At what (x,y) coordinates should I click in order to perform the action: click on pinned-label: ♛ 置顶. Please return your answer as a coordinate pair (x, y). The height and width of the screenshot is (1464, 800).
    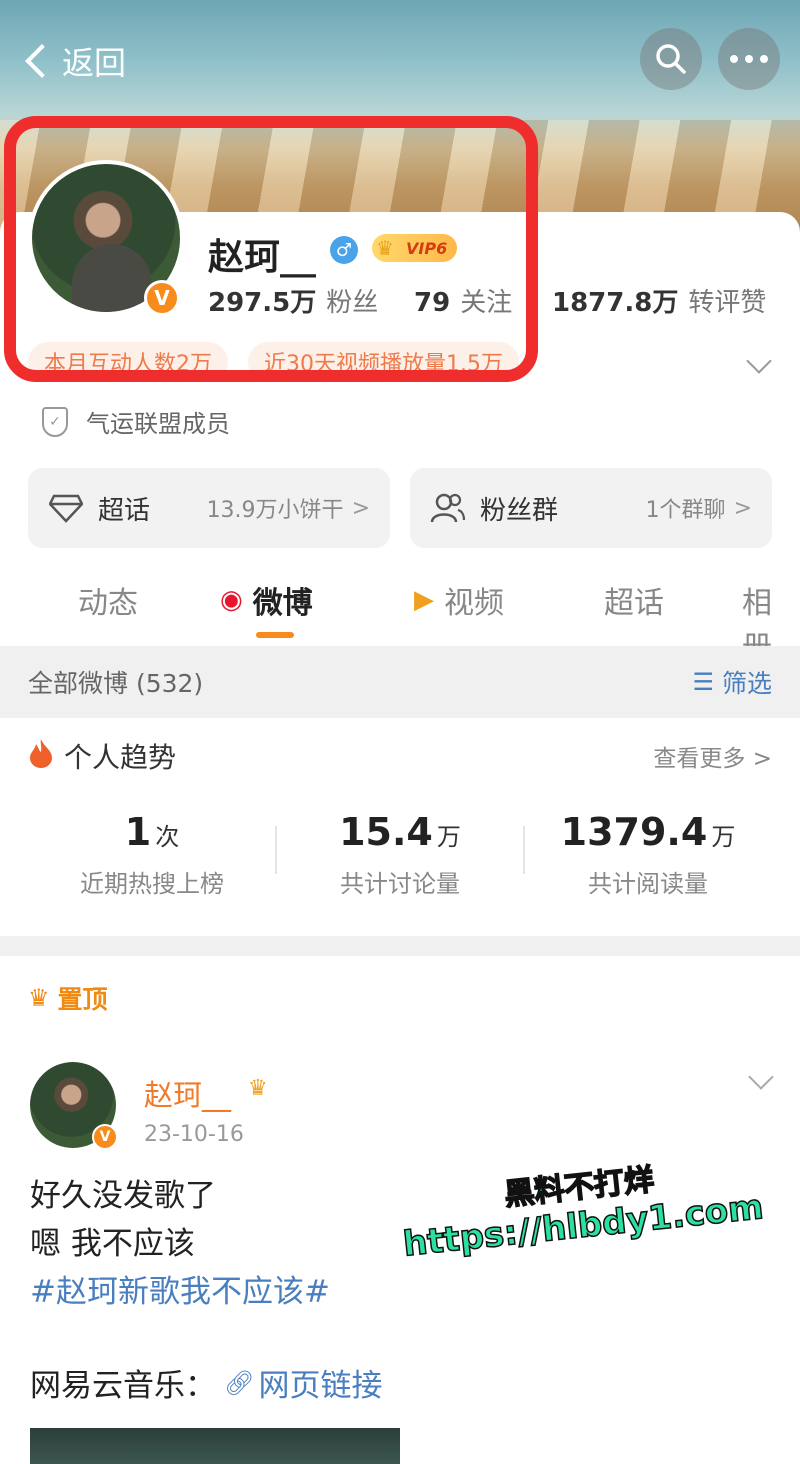
    Looking at the image, I should click on (68, 998).